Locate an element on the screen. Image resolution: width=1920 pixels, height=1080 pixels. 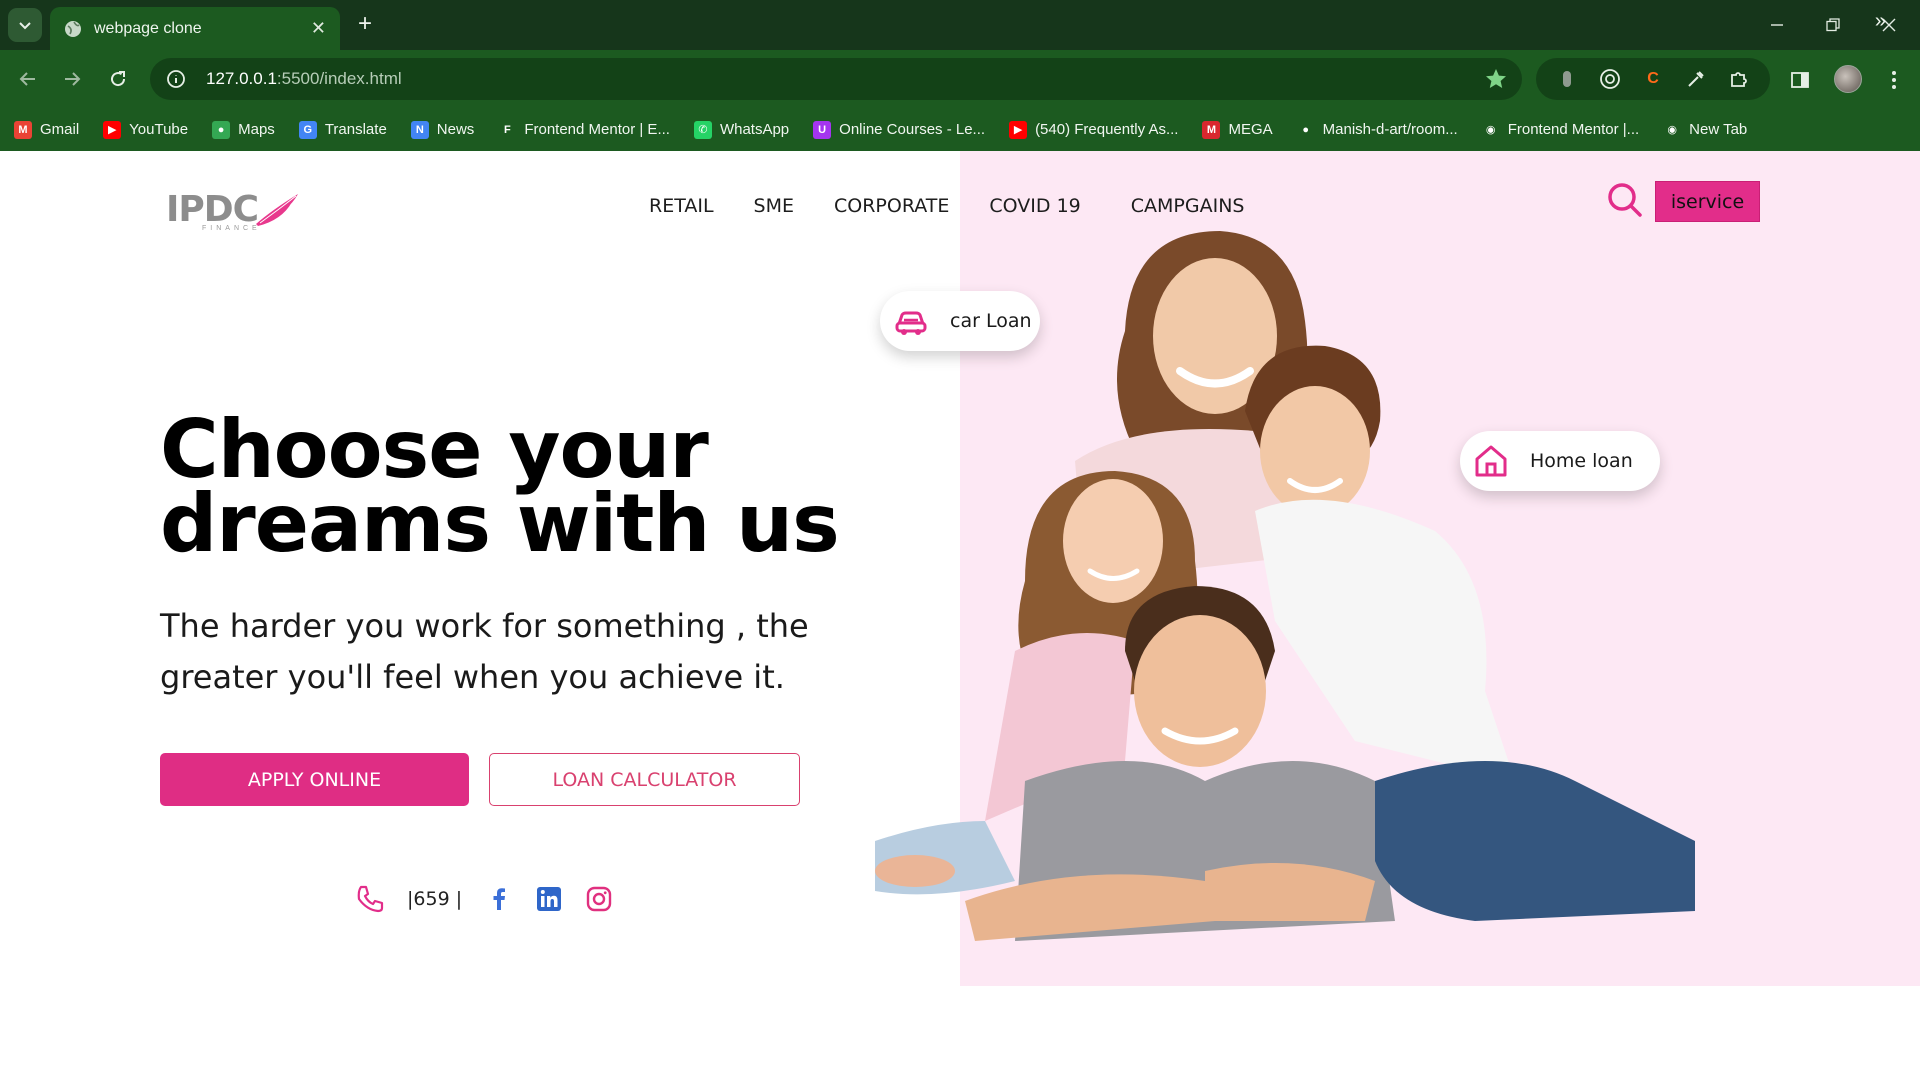
tab-search-button is located at coordinates (25, 25).